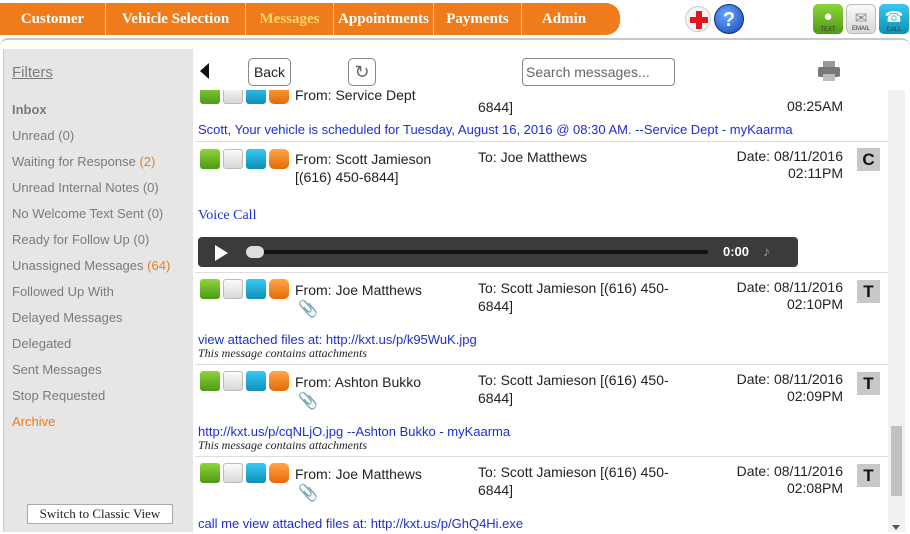 This screenshot has height=534, width=910. What do you see at coordinates (896, 527) in the screenshot?
I see `scroll-down-arrow-icon` at bounding box center [896, 527].